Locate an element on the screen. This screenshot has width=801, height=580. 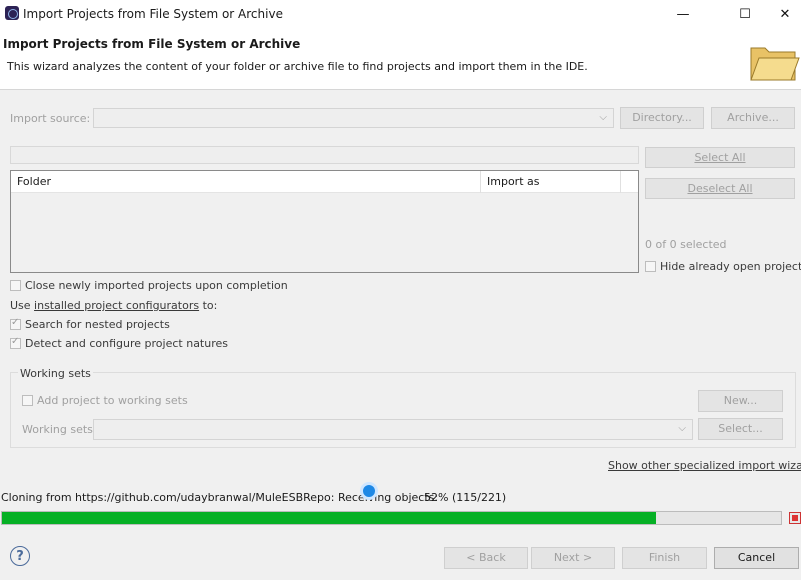
finish-button: Finish is located at coordinates (664, 558).